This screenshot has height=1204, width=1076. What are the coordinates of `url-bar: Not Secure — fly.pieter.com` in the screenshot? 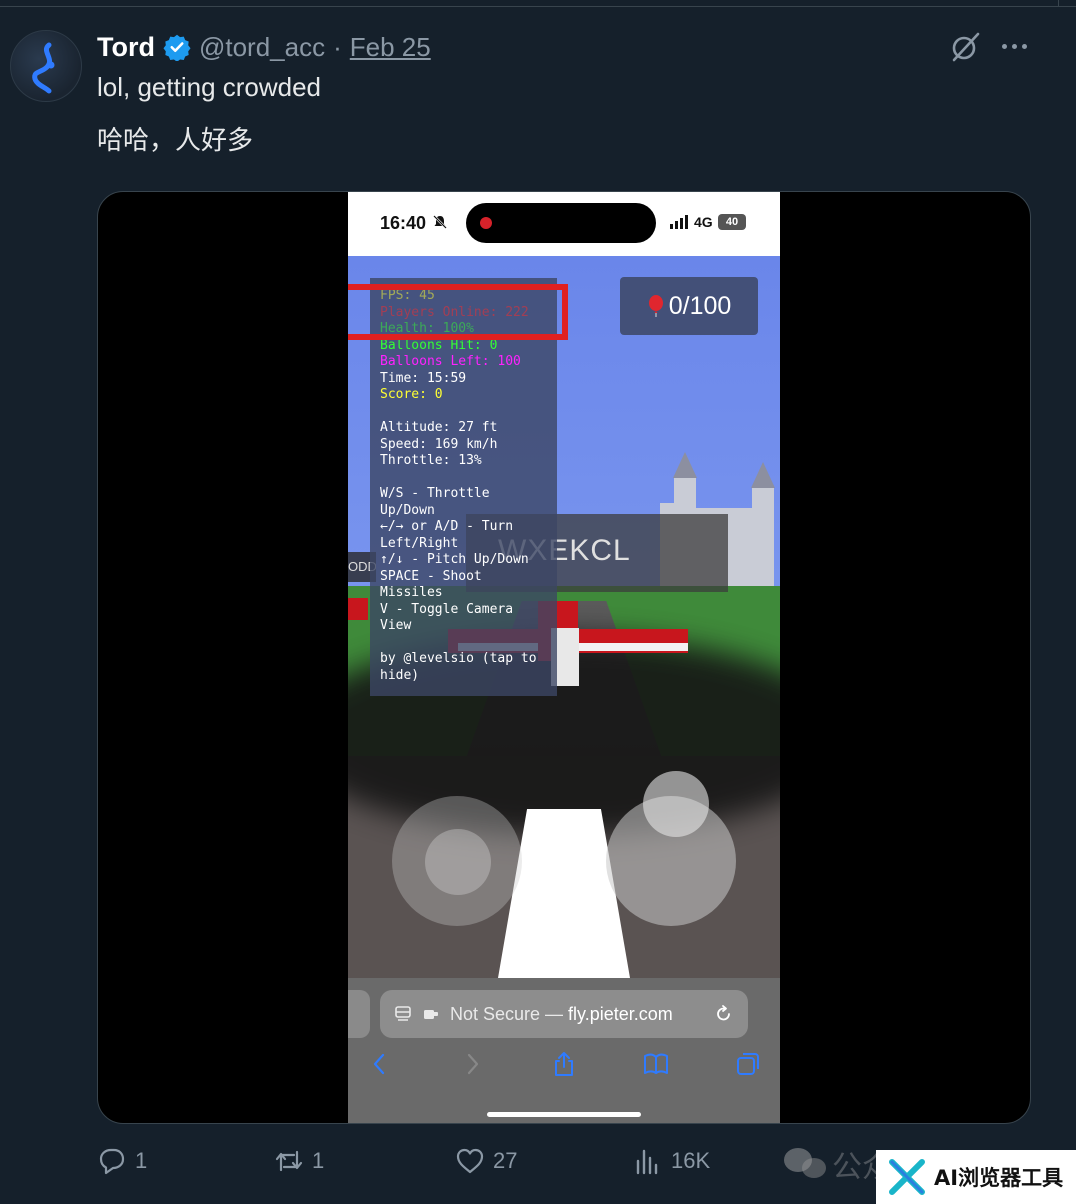 It's located at (564, 1014).